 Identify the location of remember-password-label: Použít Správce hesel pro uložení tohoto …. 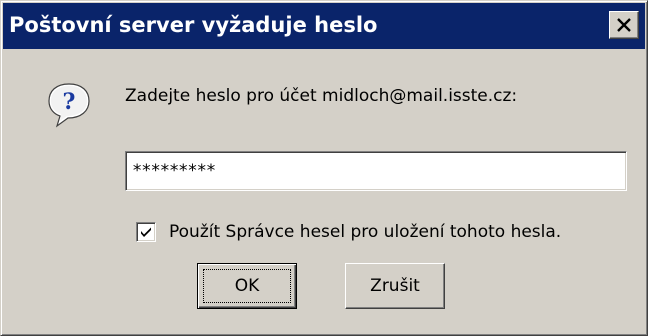
(365, 232).